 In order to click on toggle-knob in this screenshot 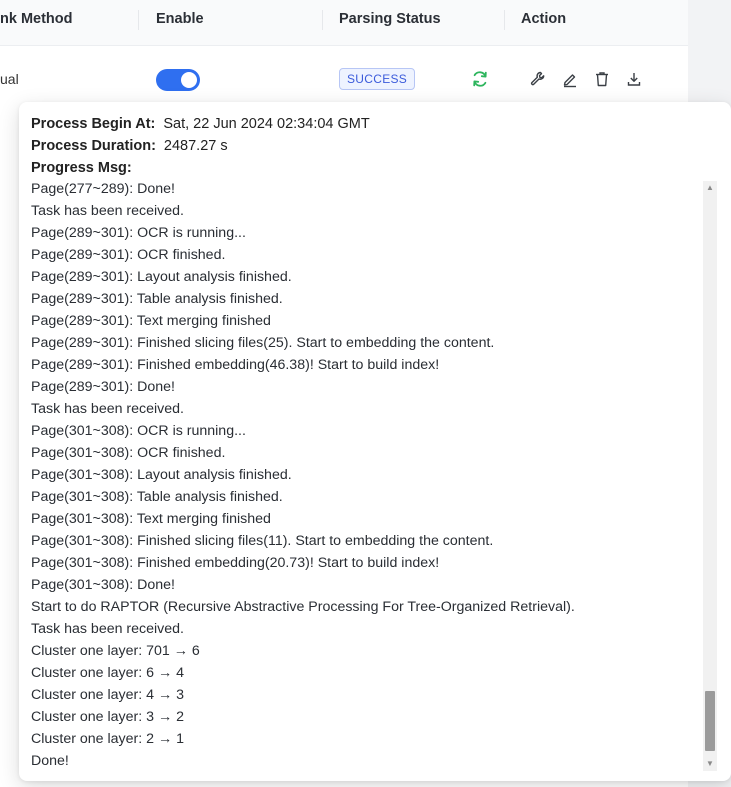, I will do `click(189, 80)`.